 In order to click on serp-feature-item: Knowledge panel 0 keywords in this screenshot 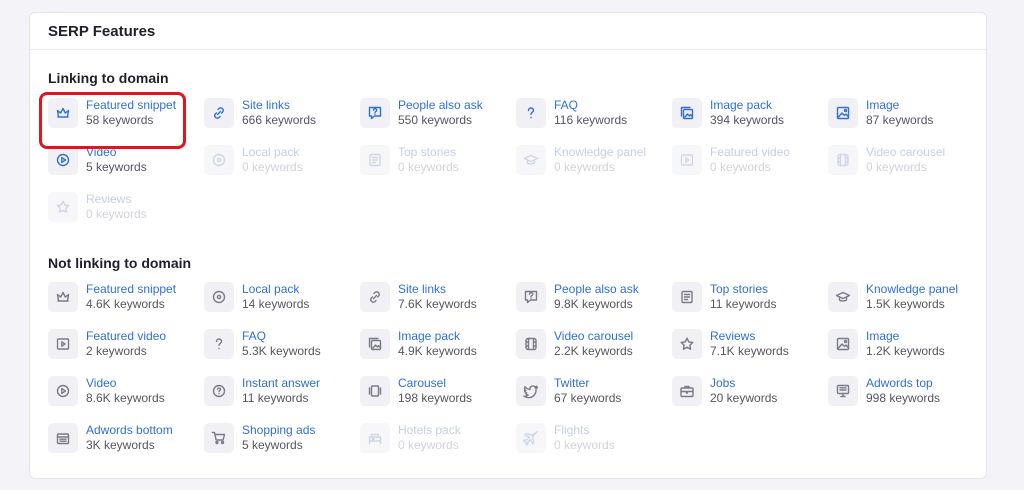, I will do `click(594, 160)`.